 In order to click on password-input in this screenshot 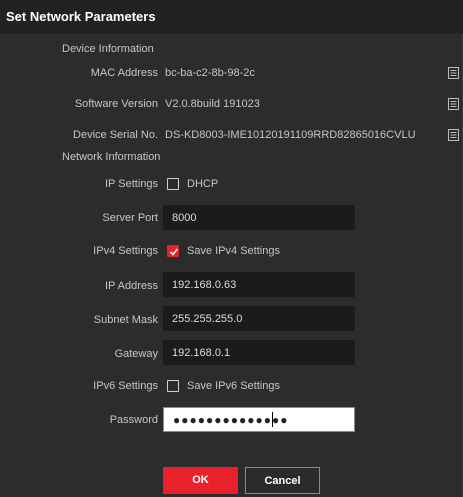, I will do `click(259, 419)`.